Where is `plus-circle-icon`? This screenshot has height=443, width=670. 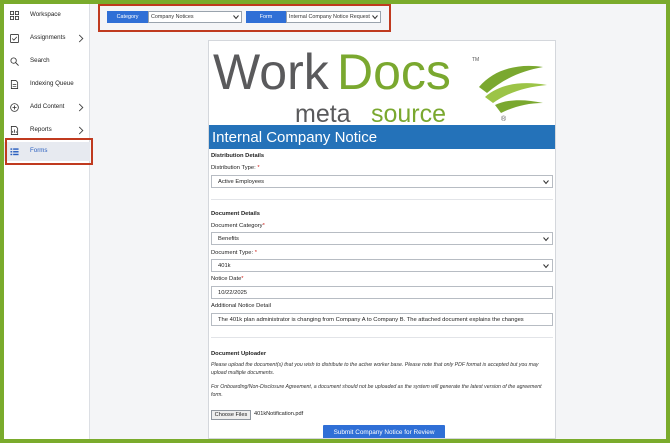
plus-circle-icon is located at coordinates (14, 107).